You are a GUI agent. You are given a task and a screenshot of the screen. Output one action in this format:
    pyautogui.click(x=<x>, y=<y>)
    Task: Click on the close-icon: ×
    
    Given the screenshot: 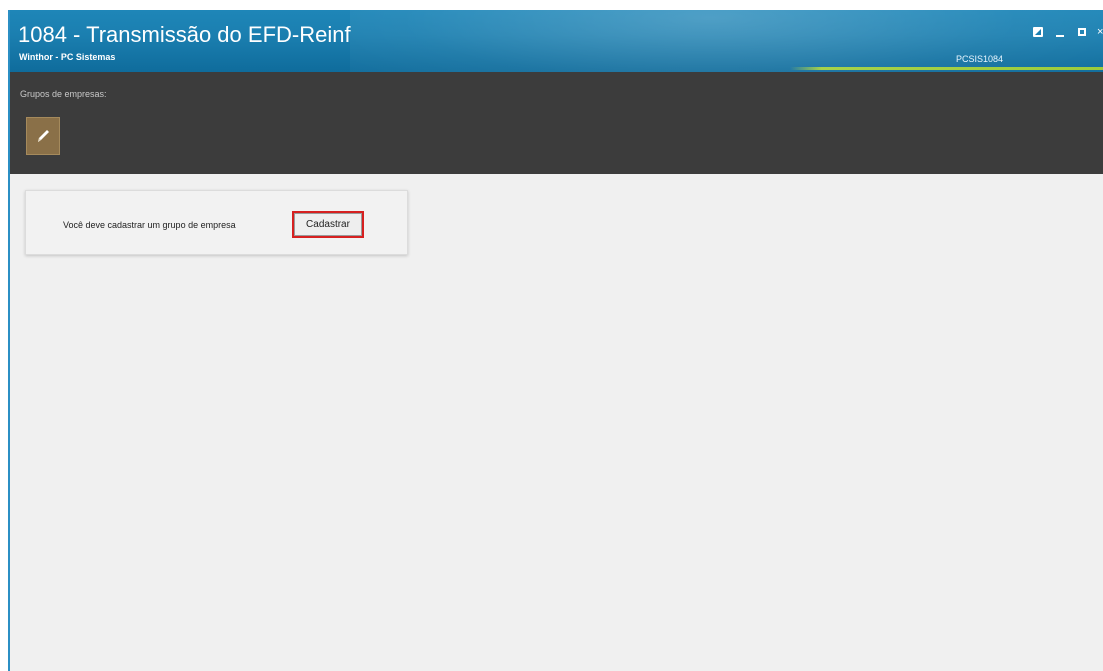 What is the action you would take?
    pyautogui.click(x=1100, y=32)
    